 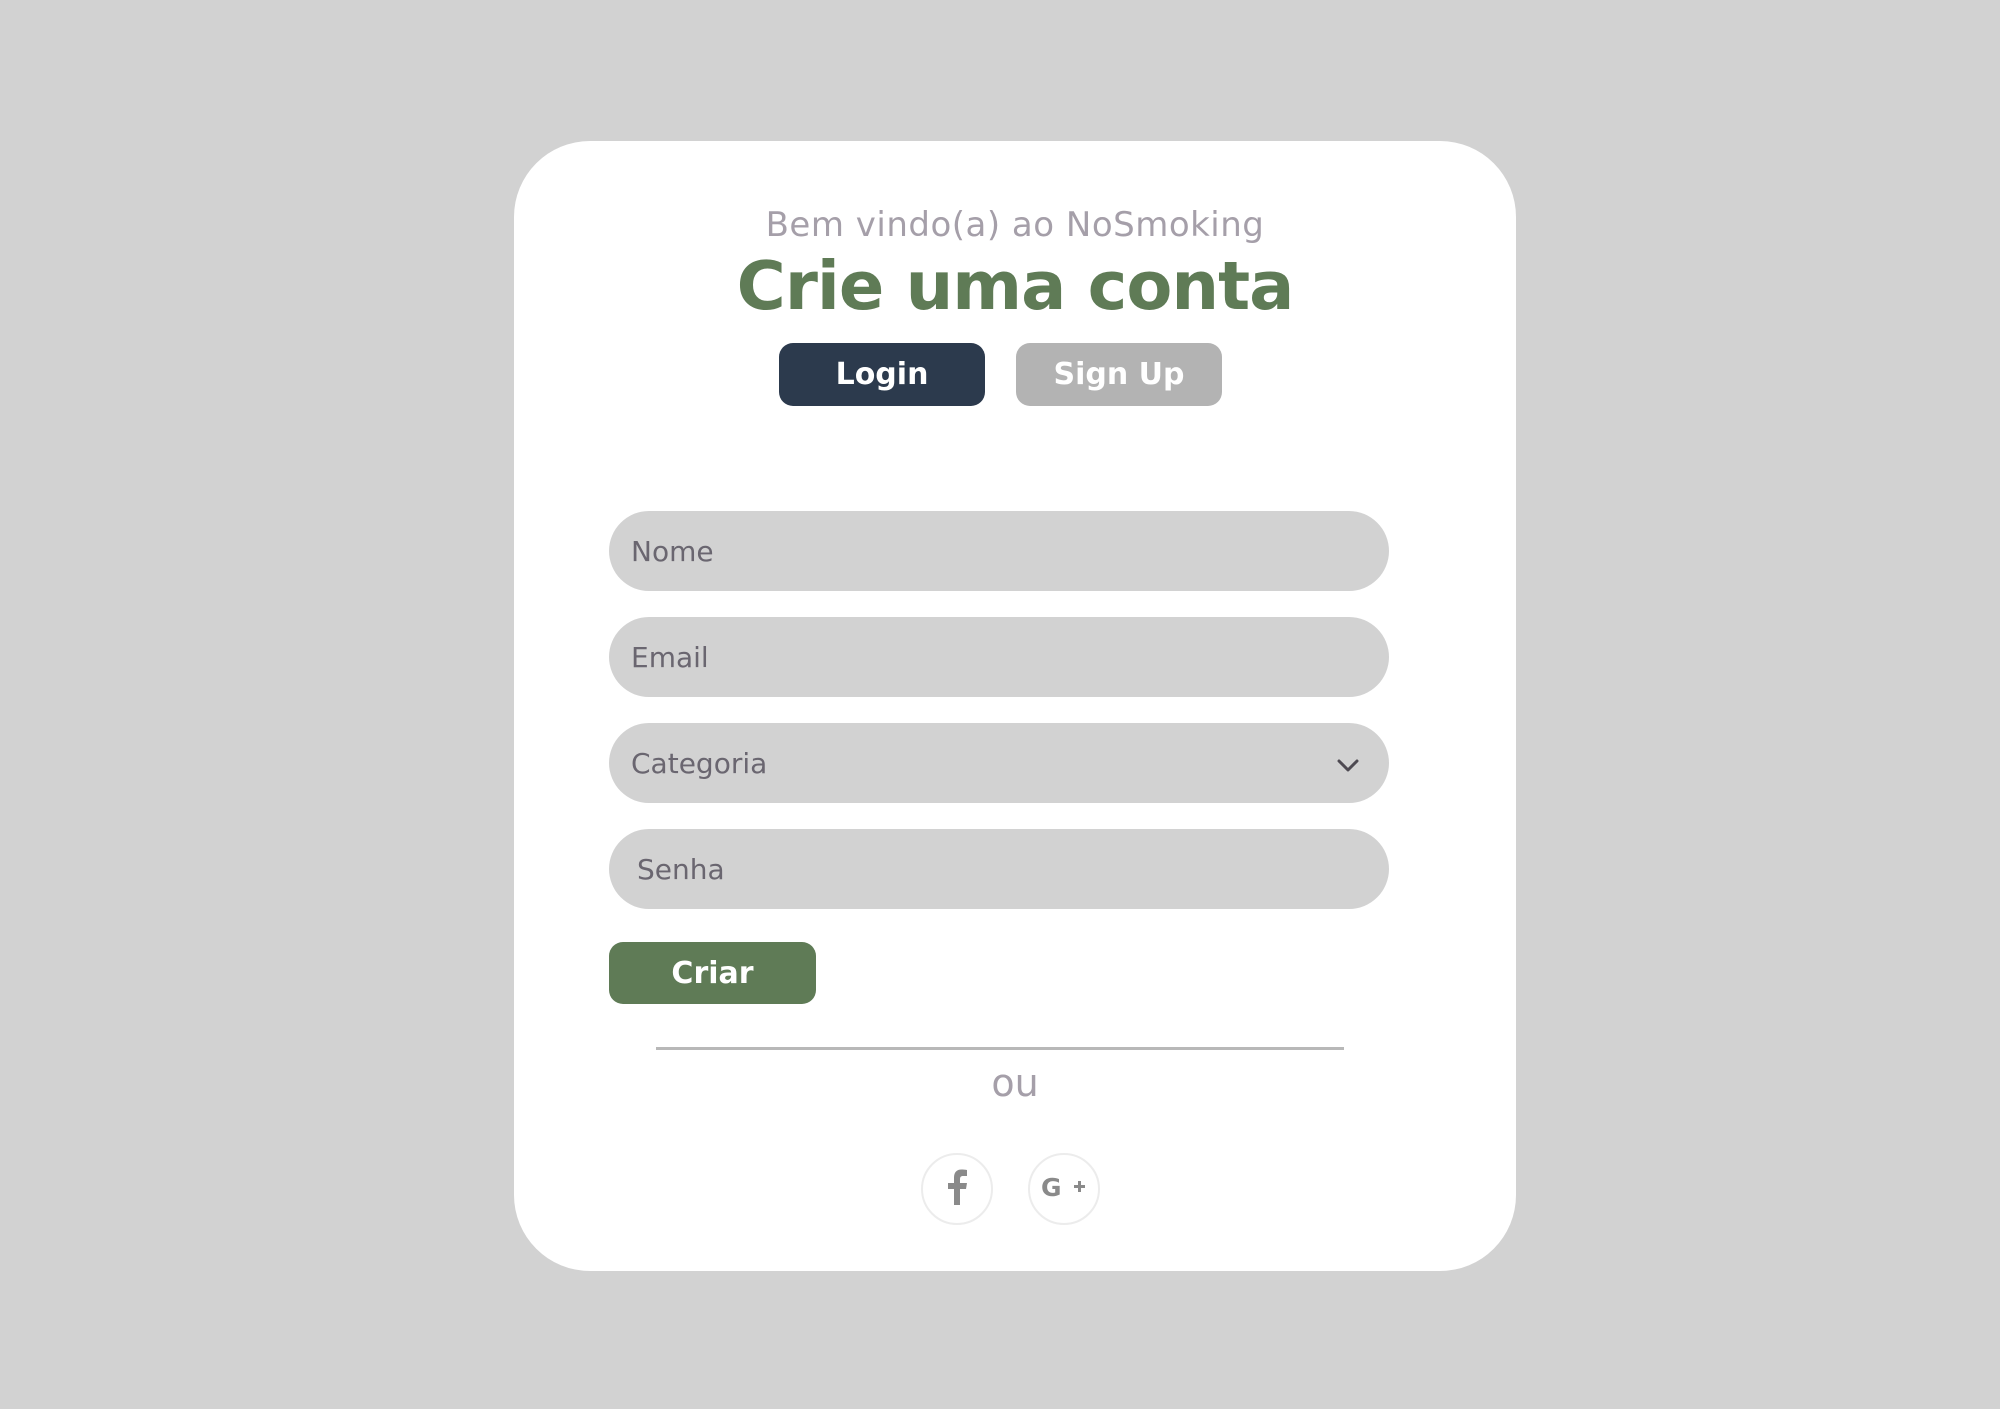 I want to click on google-plus-icon: G, so click(x=1064, y=1189).